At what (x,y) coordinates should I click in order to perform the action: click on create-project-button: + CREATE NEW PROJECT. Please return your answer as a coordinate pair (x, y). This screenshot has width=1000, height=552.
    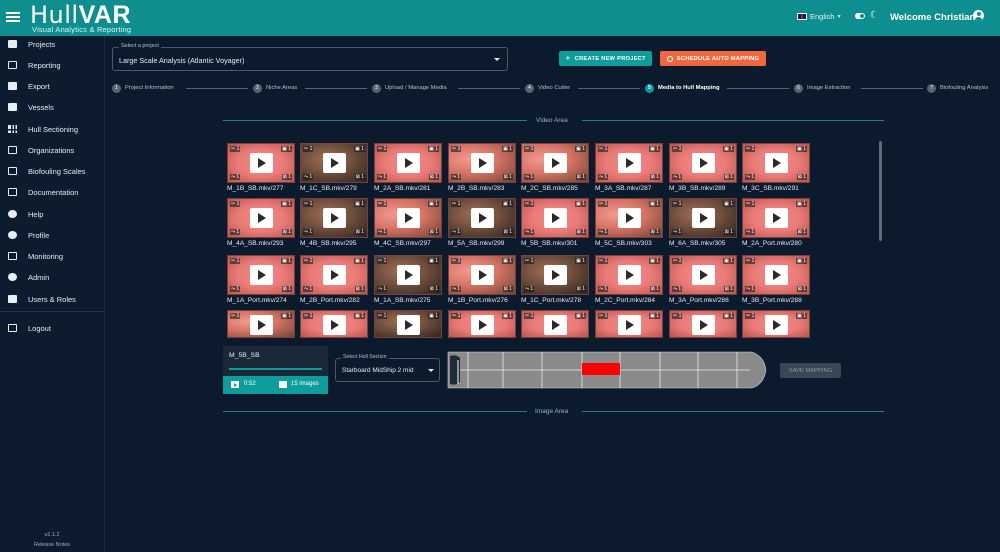
    Looking at the image, I should click on (605, 58).